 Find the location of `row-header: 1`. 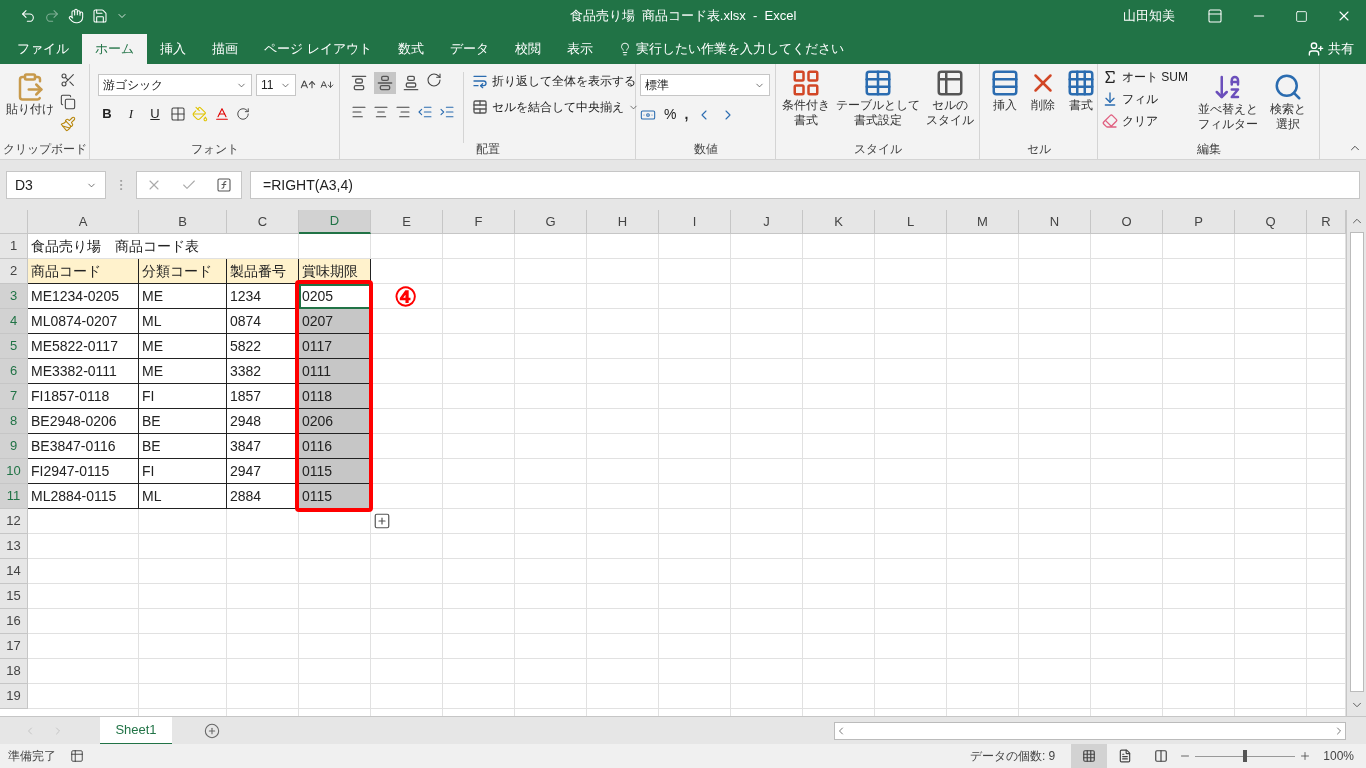

row-header: 1 is located at coordinates (14, 246).